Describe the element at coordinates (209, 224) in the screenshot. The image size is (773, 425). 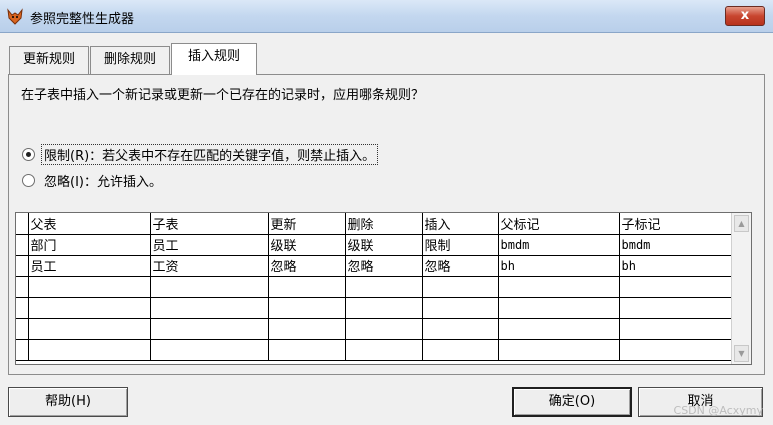
I see `column-header: 子表` at that location.